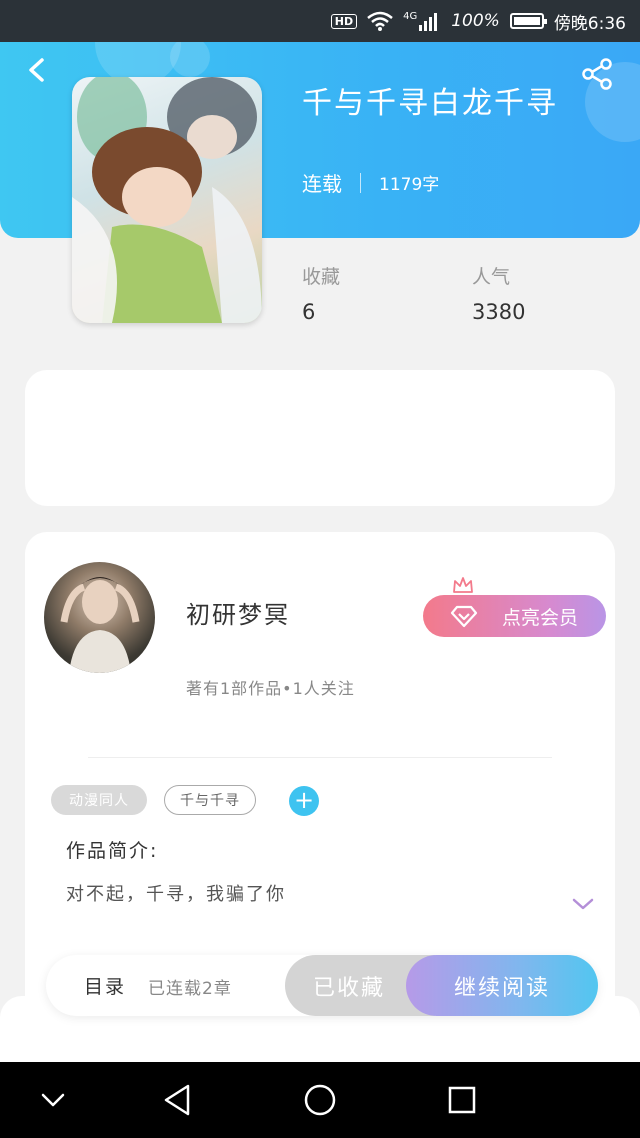 The image size is (640, 1138). What do you see at coordinates (238, 612) in the screenshot?
I see `author-name: 初研梦冥` at bounding box center [238, 612].